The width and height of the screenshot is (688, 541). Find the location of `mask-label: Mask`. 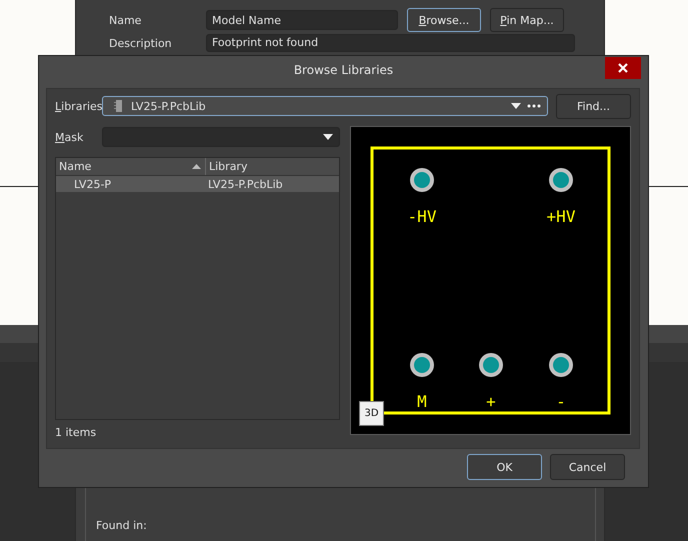

mask-label: Mask is located at coordinates (69, 137).